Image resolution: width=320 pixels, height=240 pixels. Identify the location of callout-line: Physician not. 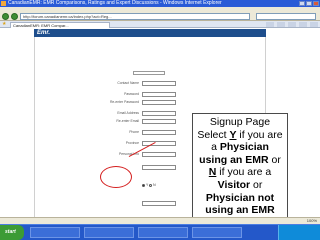
(240, 197).